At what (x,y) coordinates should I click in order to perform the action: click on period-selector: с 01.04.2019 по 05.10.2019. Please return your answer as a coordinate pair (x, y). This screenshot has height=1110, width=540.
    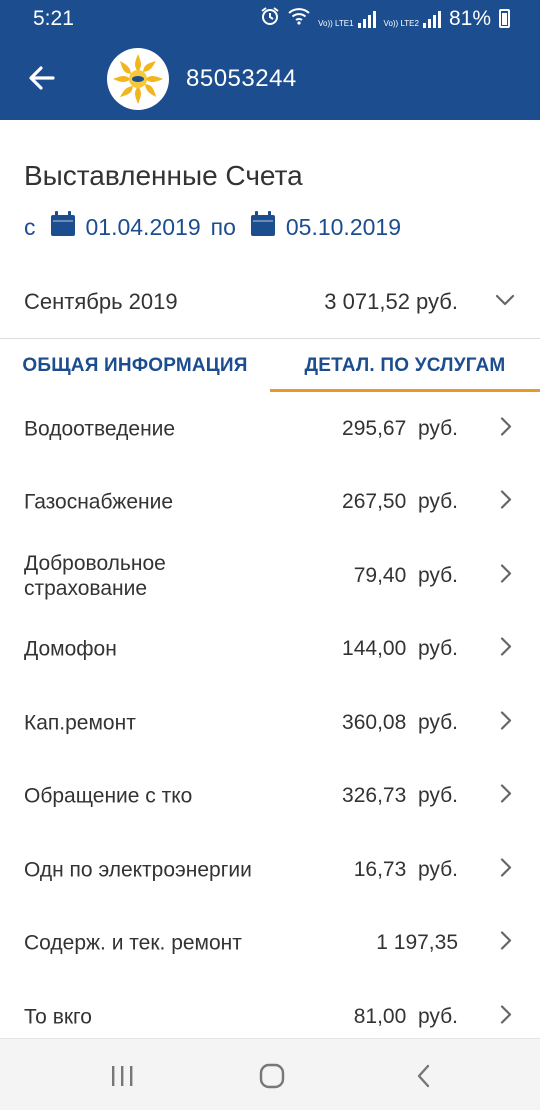
    Looking at the image, I should click on (212, 227).